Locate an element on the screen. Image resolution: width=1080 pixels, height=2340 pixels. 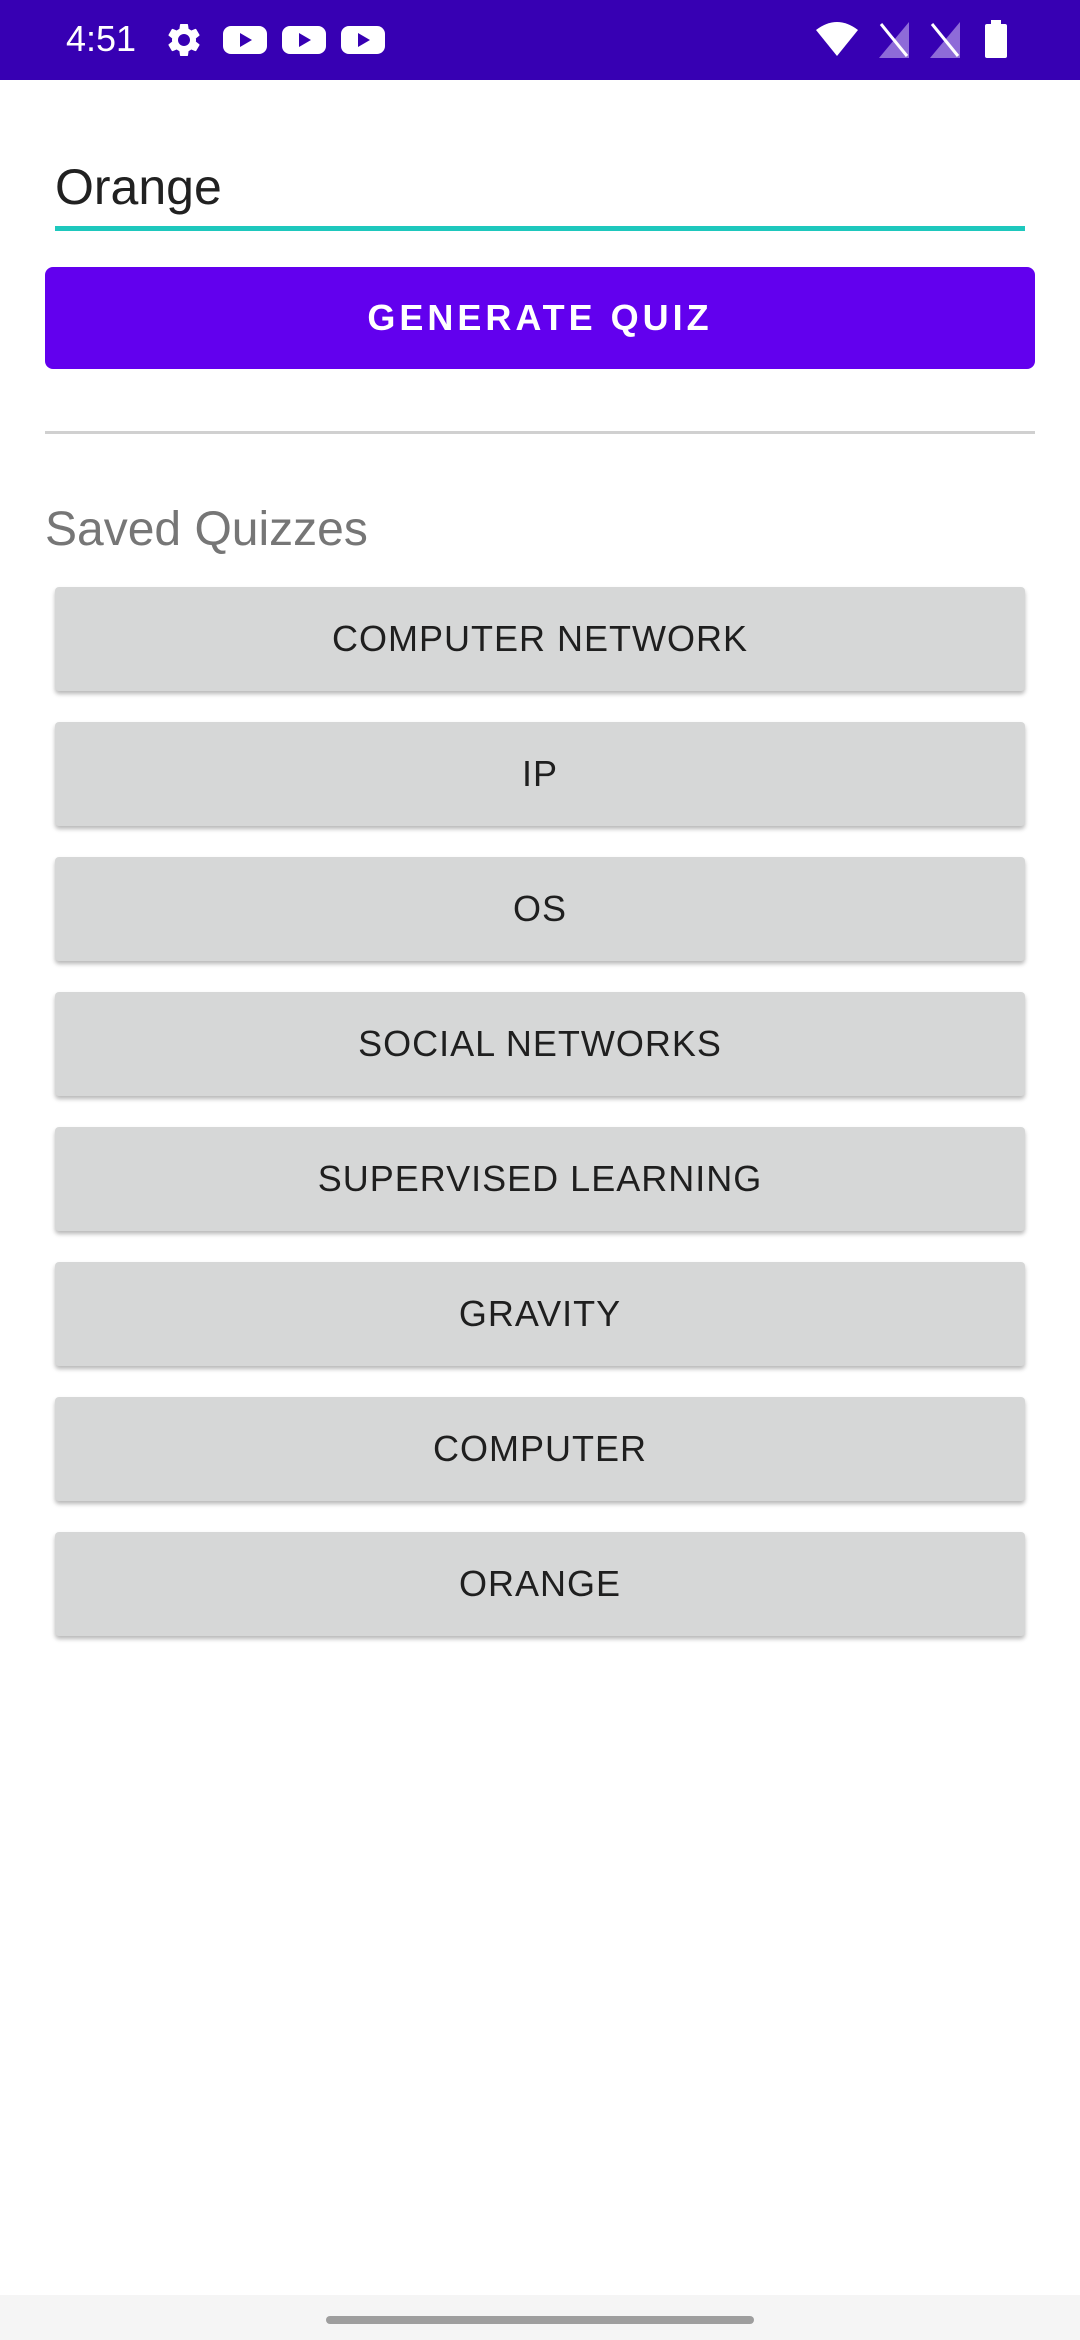
wifi-icon is located at coordinates (837, 39).